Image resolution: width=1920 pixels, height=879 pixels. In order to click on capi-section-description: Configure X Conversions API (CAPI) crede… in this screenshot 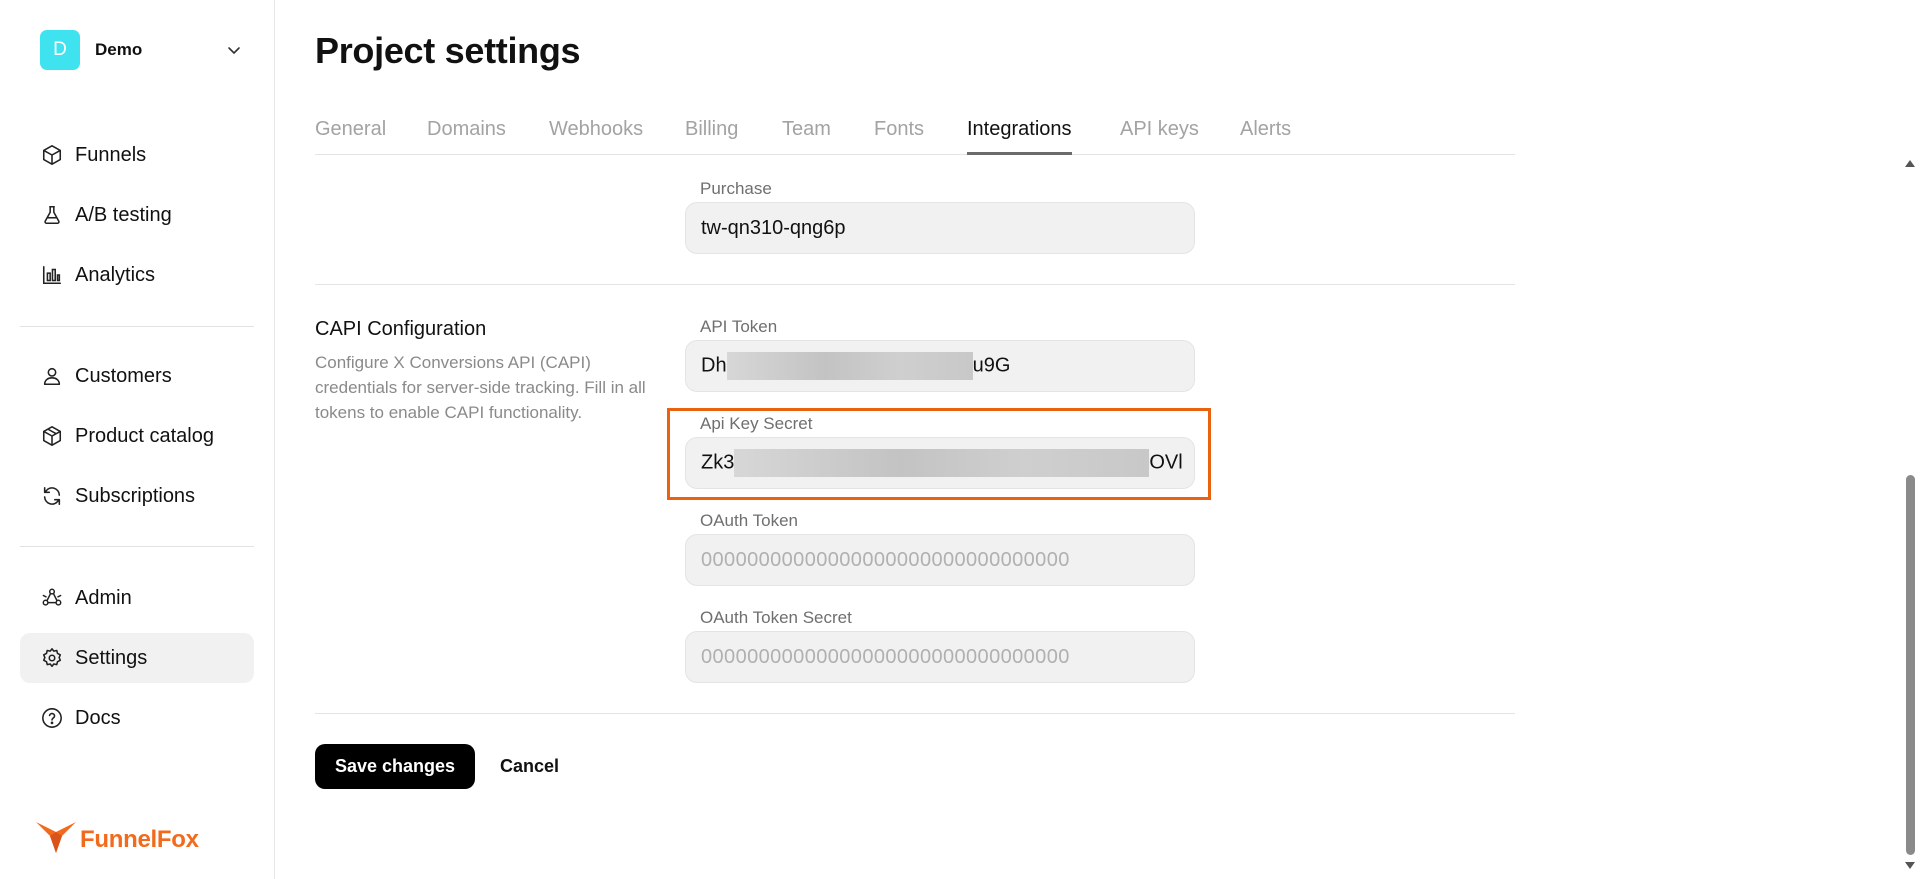, I will do `click(480, 387)`.